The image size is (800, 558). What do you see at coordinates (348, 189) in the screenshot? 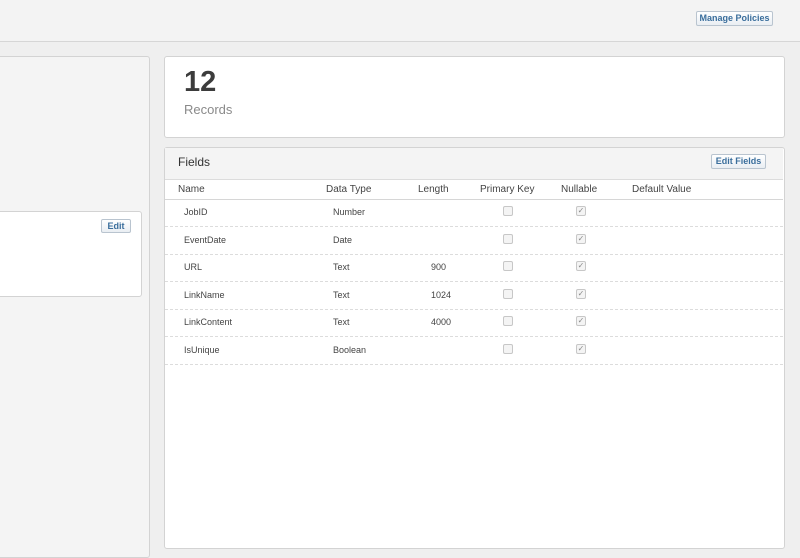
I see `column-header-data-type: Data Type` at bounding box center [348, 189].